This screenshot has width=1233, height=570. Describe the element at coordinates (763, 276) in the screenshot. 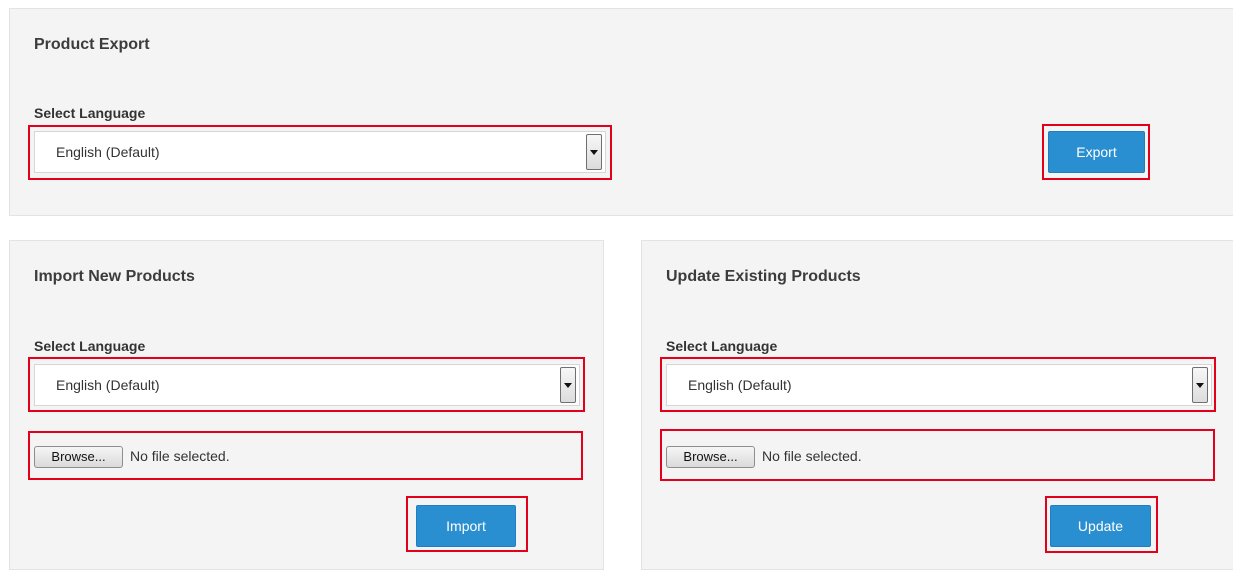

I see `update-products-title: Update Existing Products` at that location.